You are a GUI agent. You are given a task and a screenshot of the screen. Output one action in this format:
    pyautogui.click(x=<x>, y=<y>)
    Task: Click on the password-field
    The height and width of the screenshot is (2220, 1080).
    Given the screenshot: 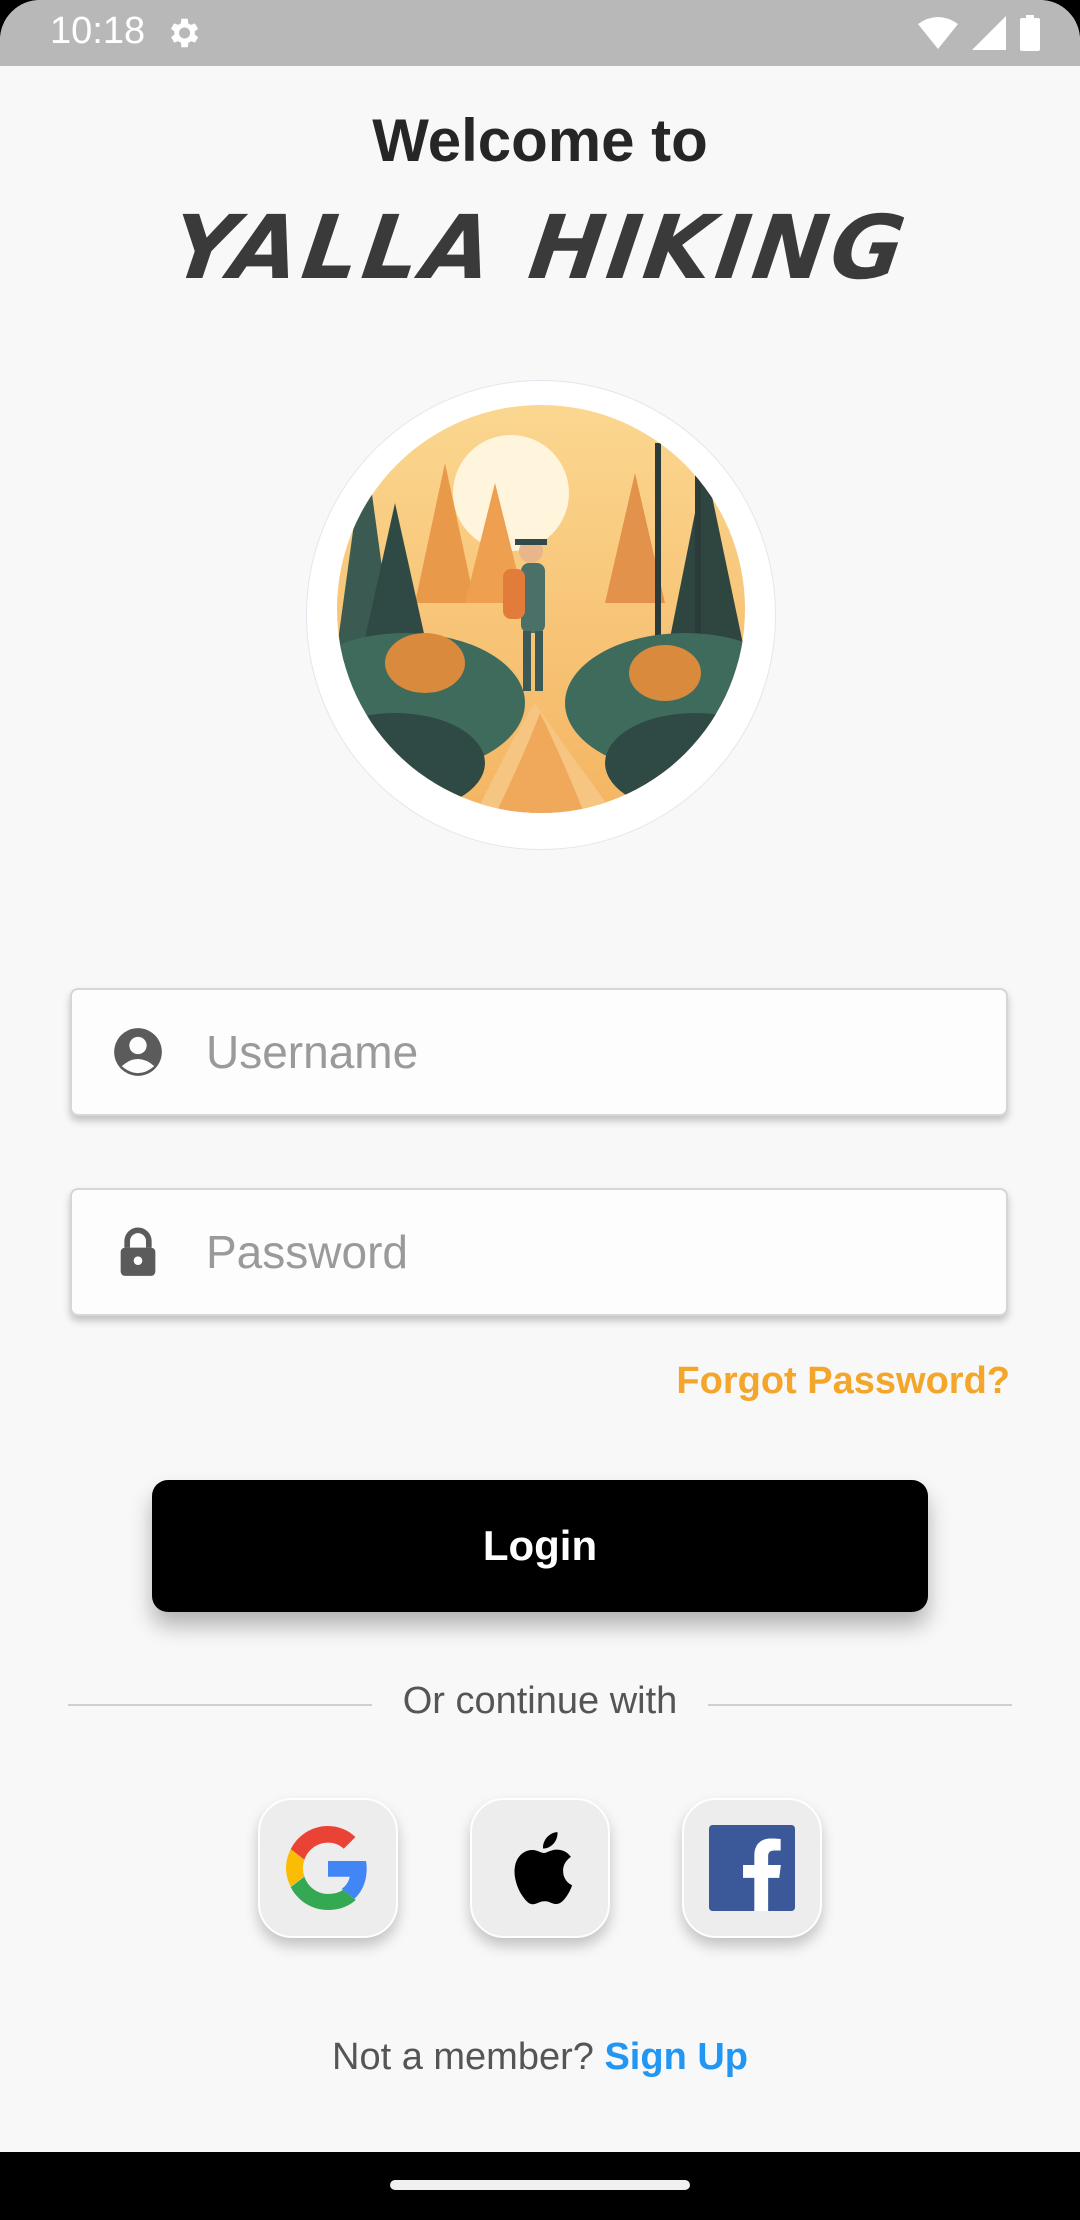 What is the action you would take?
    pyautogui.click(x=539, y=1252)
    